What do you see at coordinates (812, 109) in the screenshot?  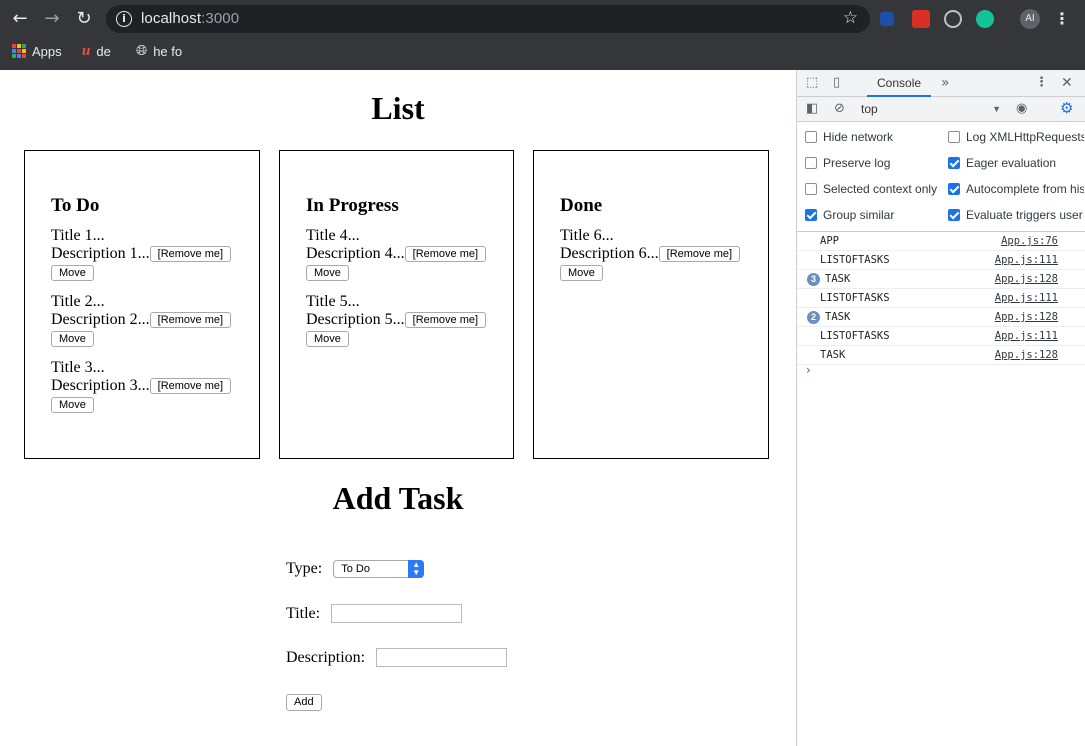 I see `sidebar-toggle-icon: ◧` at bounding box center [812, 109].